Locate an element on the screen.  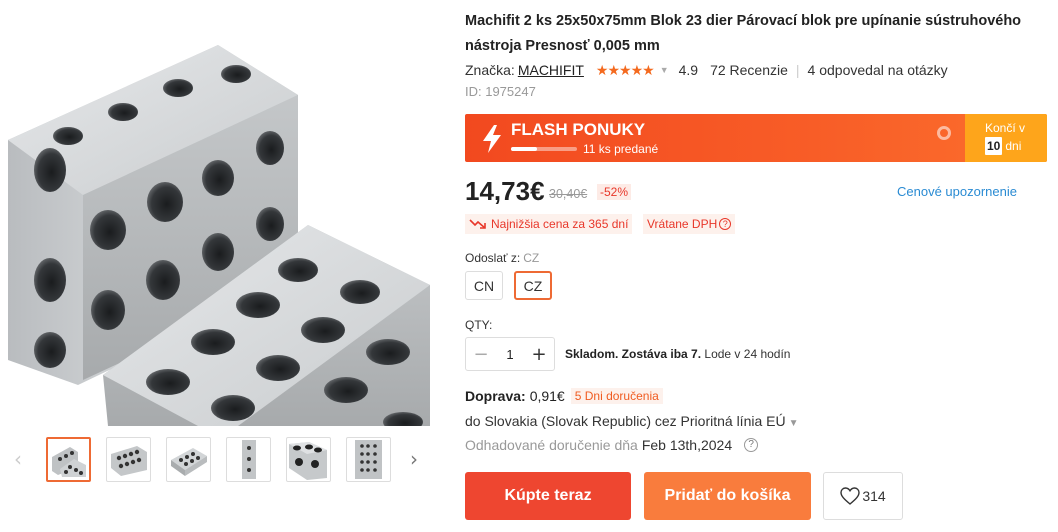
quantity-stepper: − 1 + is located at coordinates (510, 354).